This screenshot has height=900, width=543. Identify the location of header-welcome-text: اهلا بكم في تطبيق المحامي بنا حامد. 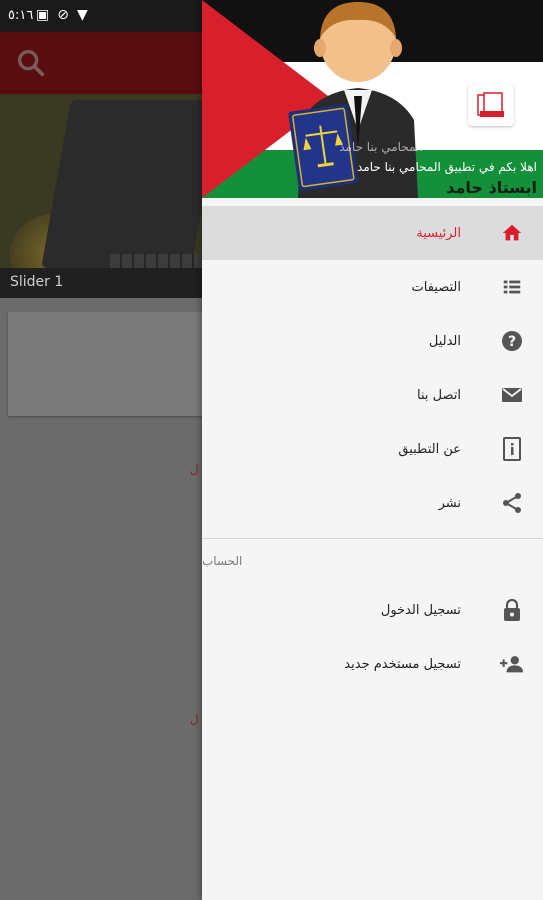
(446, 167).